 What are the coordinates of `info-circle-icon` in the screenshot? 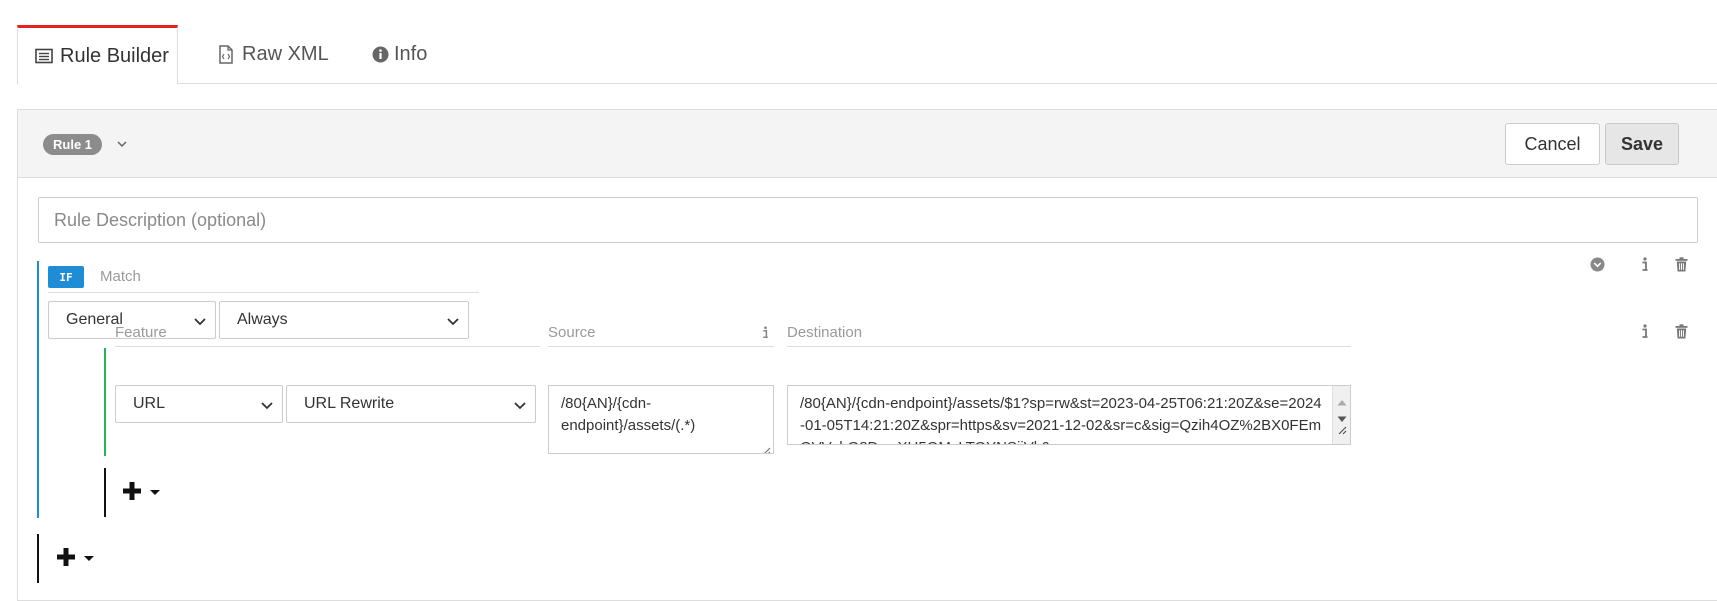 It's located at (380, 55).